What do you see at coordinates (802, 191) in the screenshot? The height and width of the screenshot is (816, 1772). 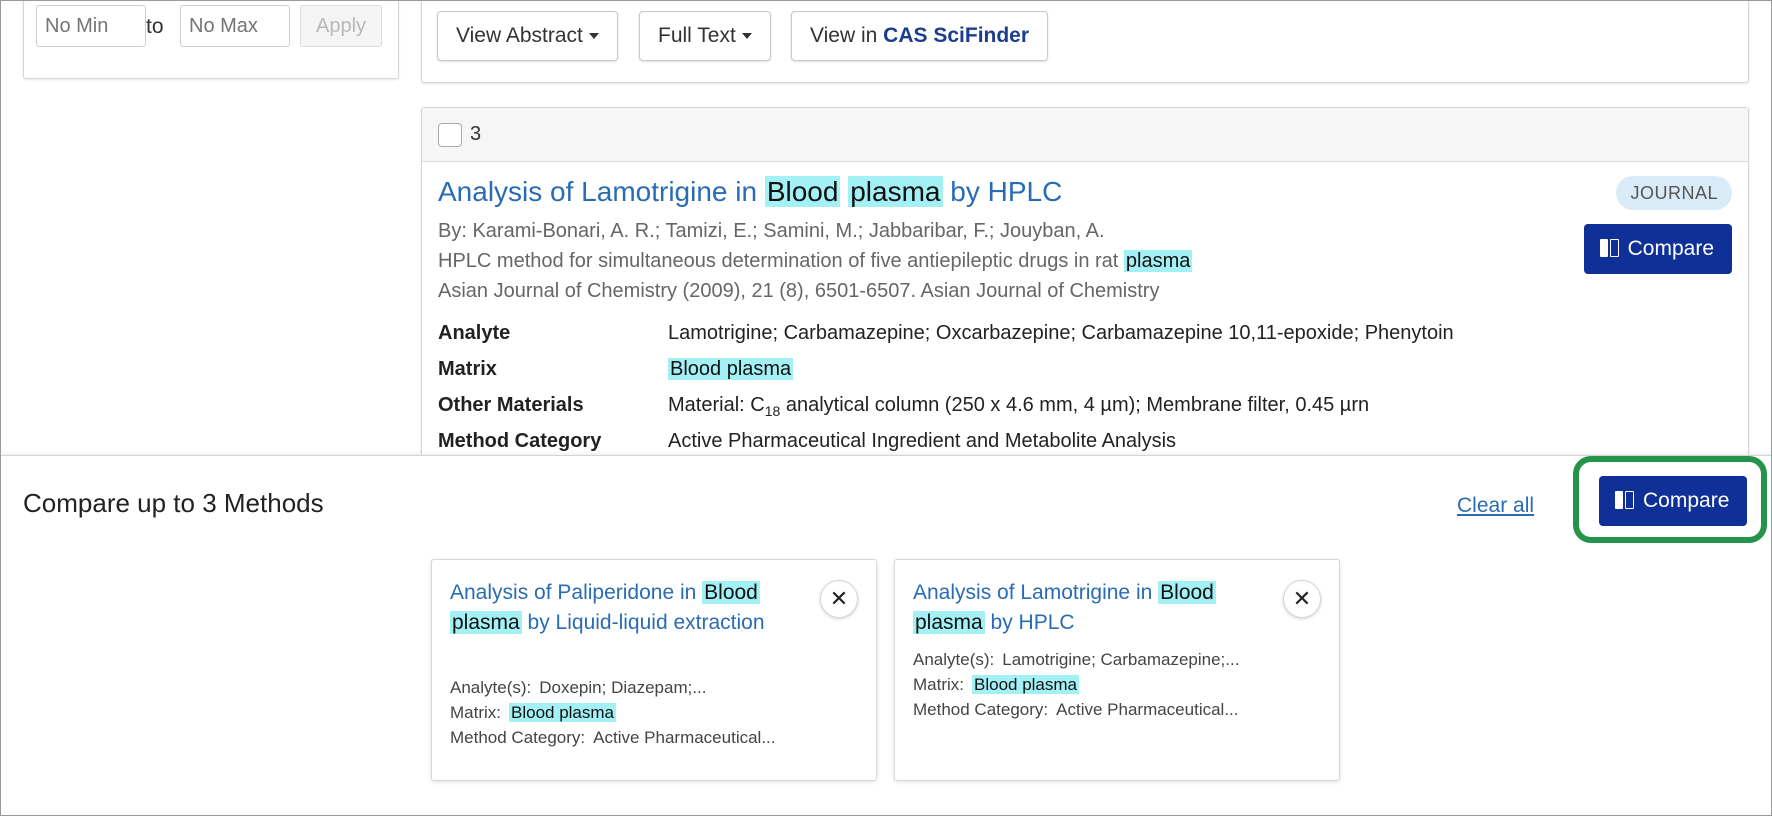 I see `title-highlight: Blood` at bounding box center [802, 191].